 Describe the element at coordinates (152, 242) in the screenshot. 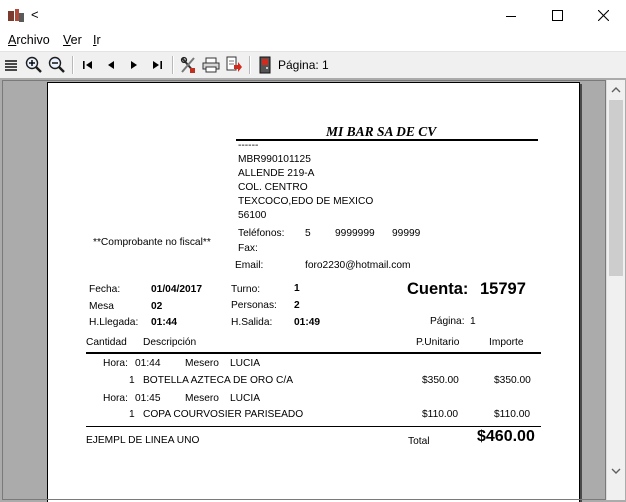

I see `non-fiscal-note: **Comprobante no fiscal**` at that location.